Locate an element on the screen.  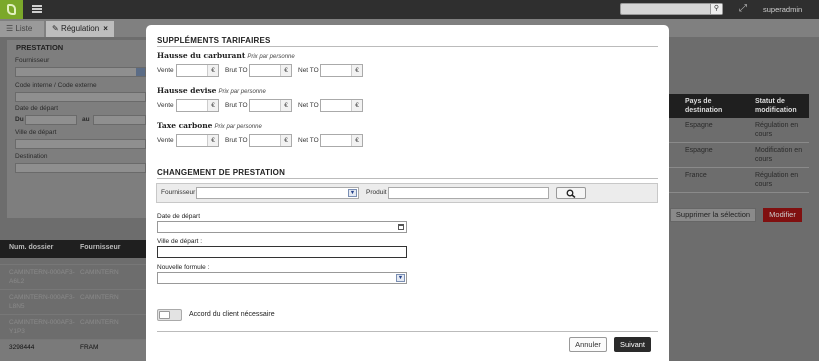
filter-code-input is located at coordinates (80, 97).